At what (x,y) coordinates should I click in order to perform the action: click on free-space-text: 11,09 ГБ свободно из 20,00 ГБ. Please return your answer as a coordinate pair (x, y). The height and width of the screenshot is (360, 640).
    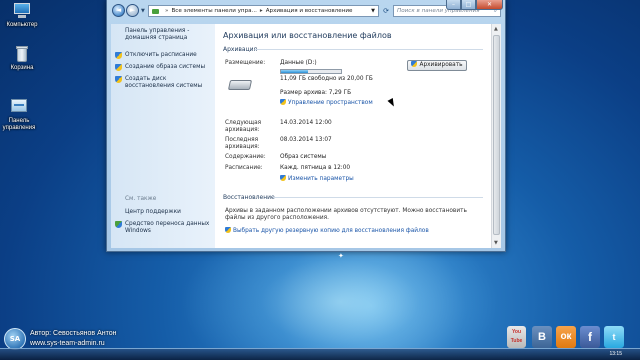
    Looking at the image, I should click on (326, 79).